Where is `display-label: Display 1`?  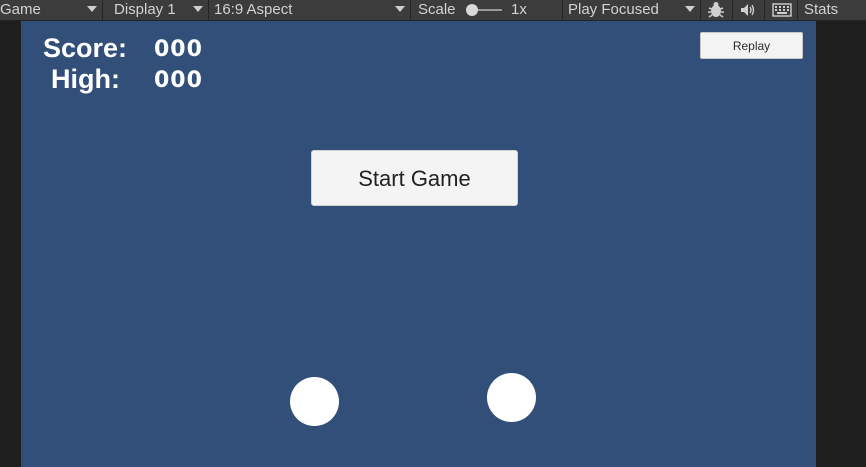
display-label: Display 1 is located at coordinates (145, 9).